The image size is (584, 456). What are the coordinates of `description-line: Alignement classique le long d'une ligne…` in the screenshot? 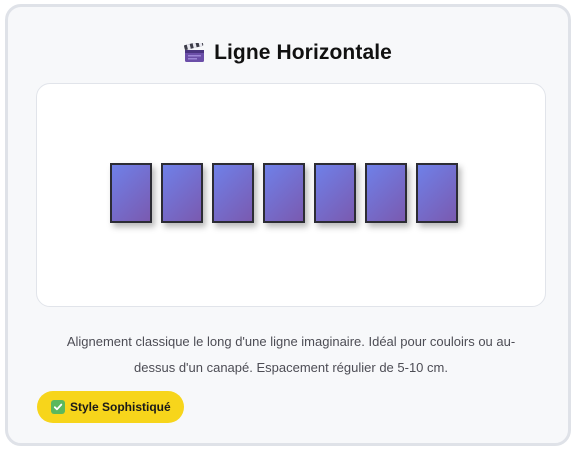 It's located at (291, 341).